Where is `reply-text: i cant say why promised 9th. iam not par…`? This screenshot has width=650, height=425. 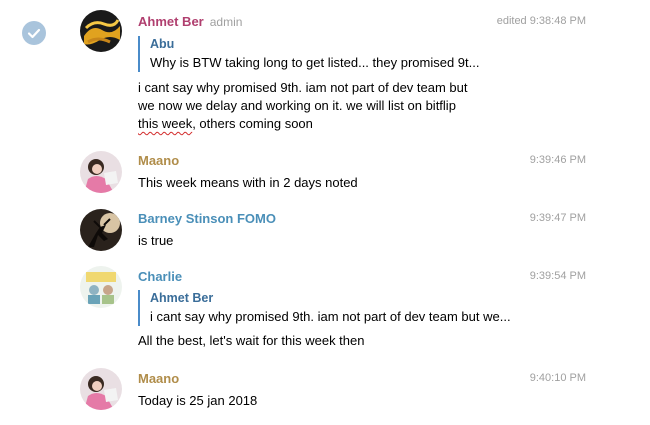
reply-text: i cant say why promised 9th. iam not par… is located at coordinates (330, 316).